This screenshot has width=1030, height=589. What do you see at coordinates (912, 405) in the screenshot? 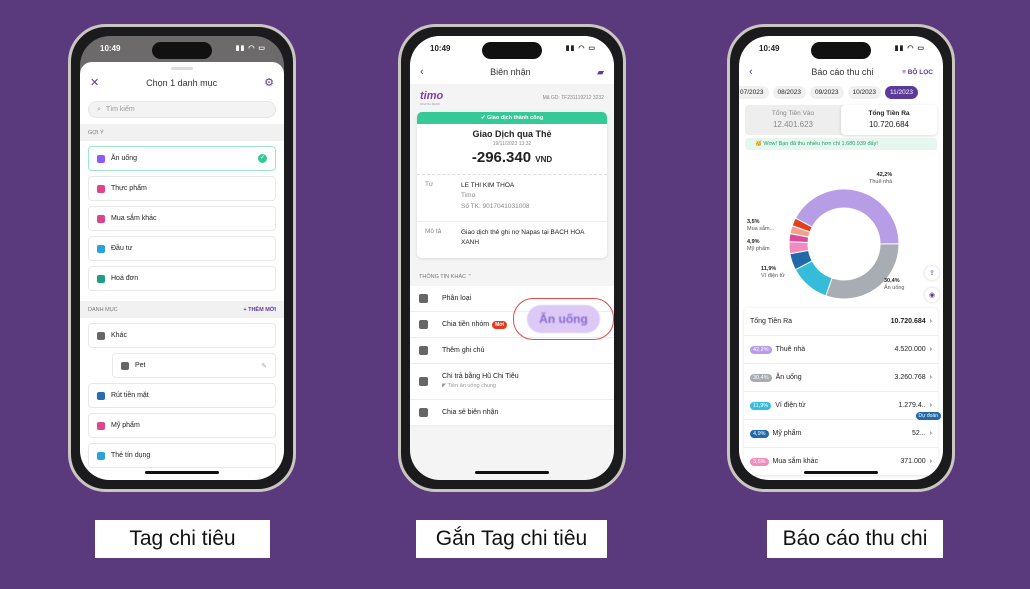
I see `row-amount: 1.279.4..` at bounding box center [912, 405].